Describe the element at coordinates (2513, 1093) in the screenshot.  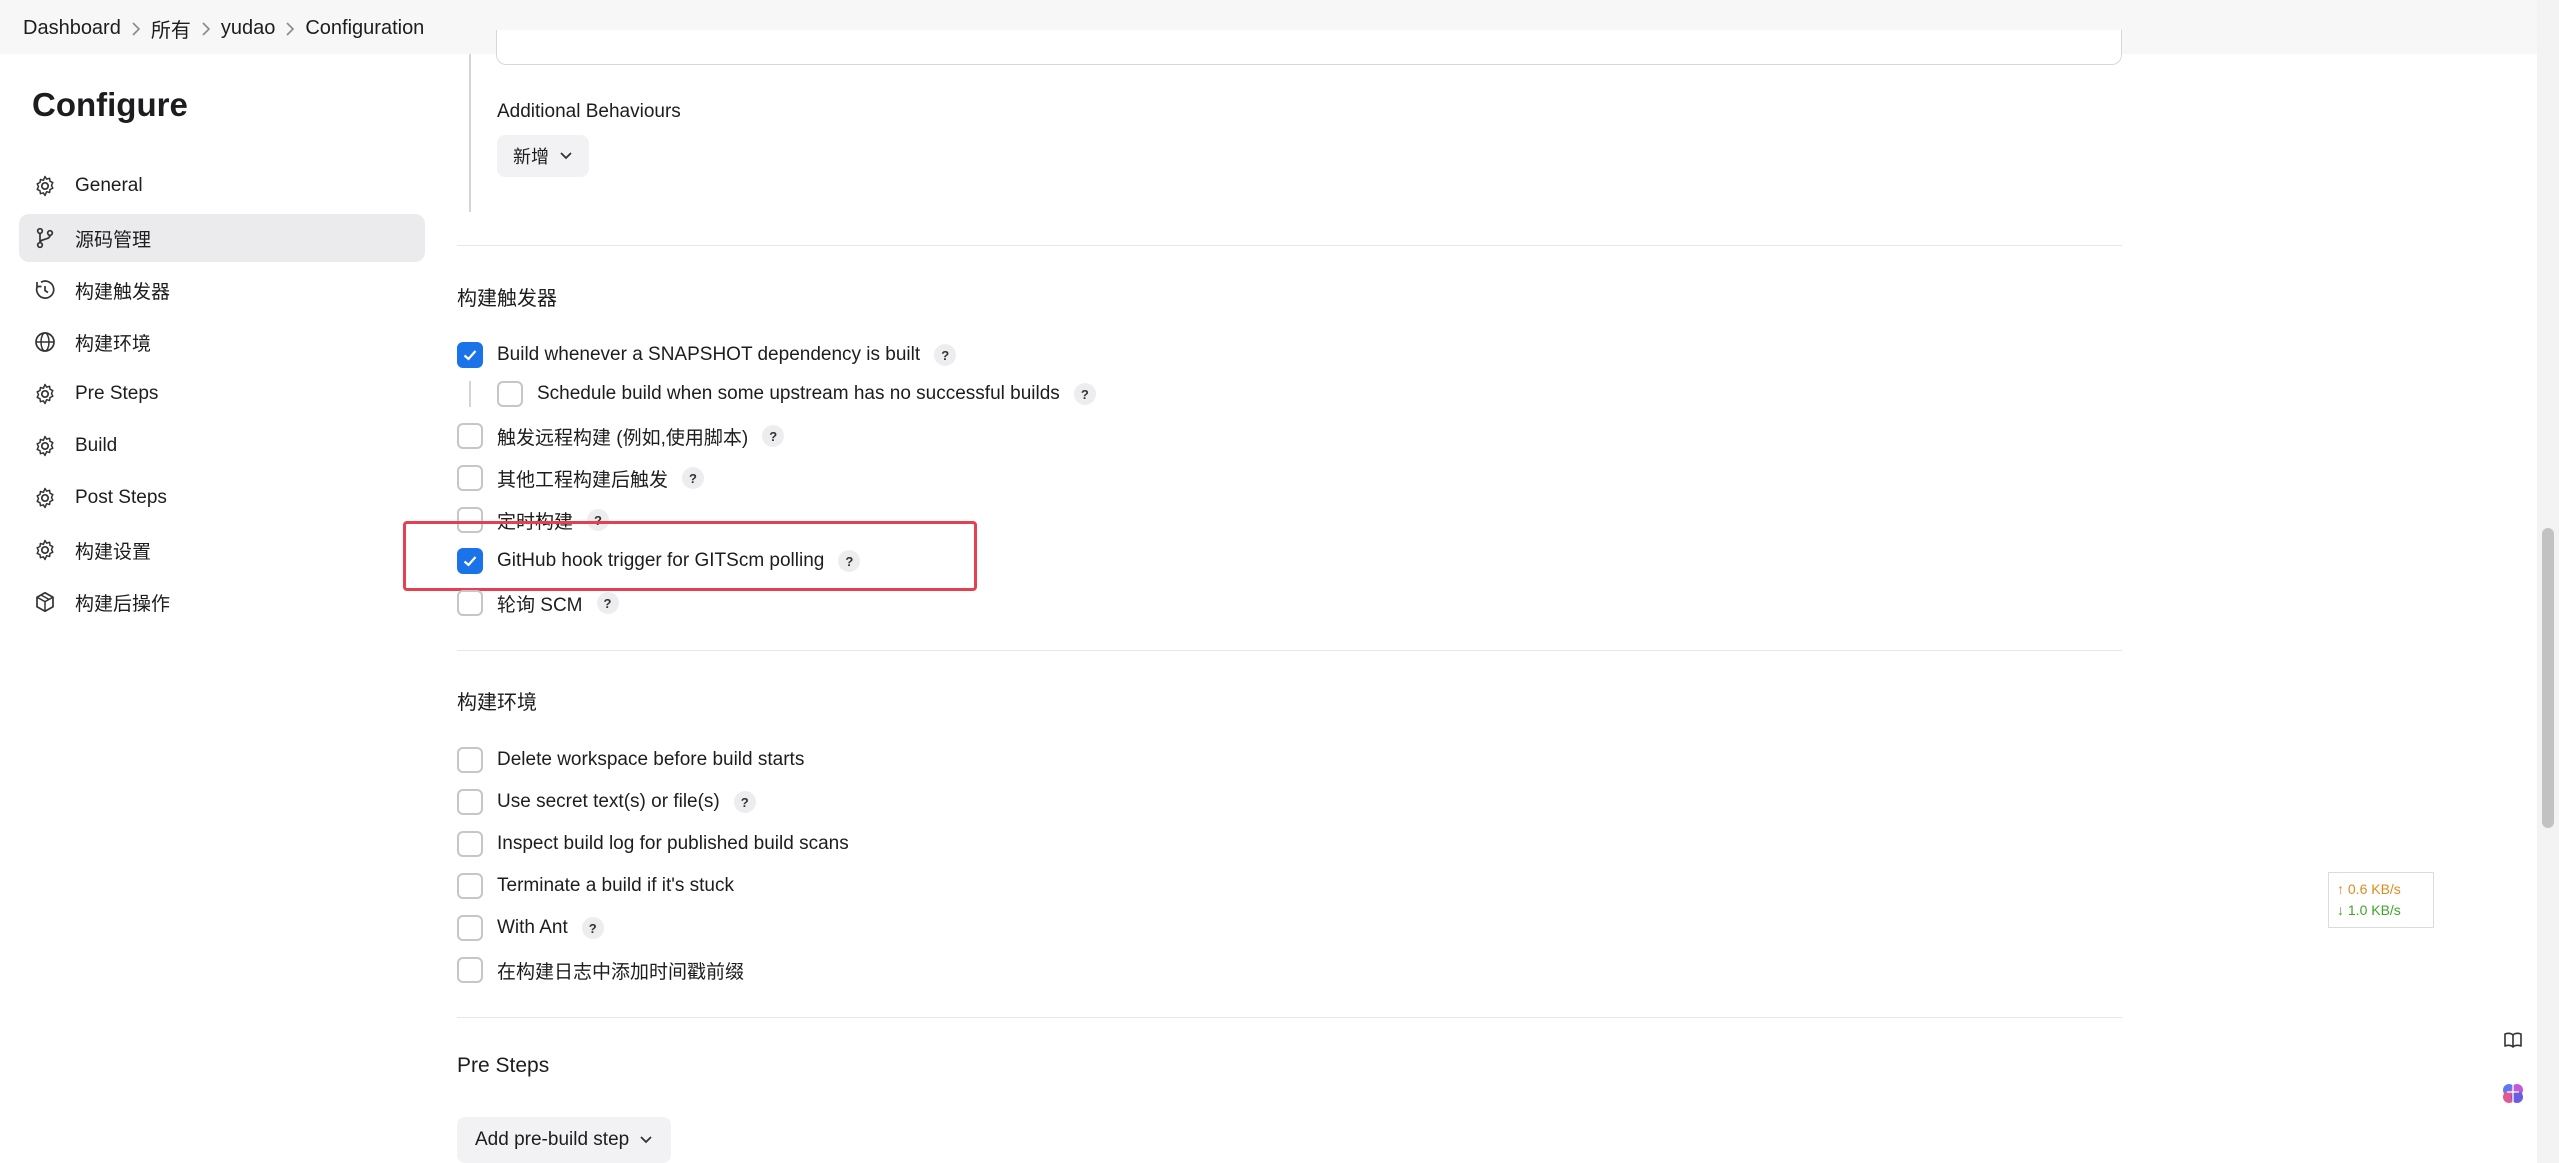
I see `brain-icon` at that location.